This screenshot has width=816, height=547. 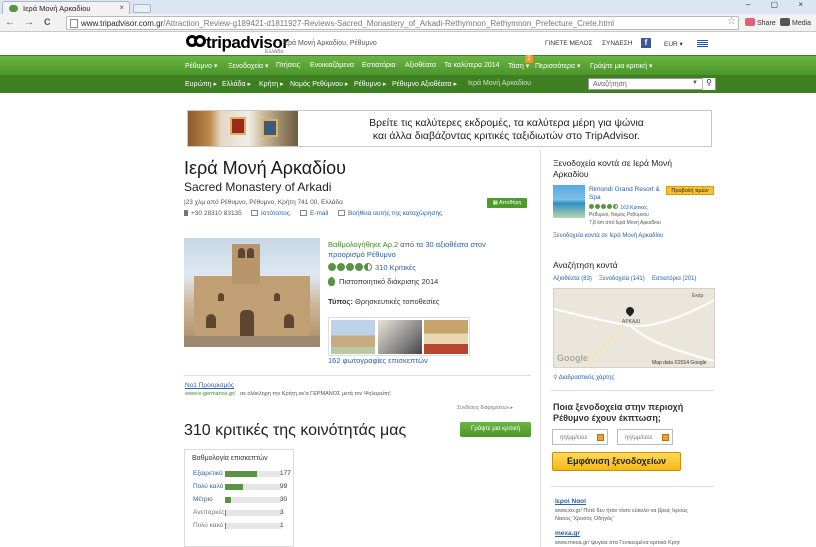 I want to click on photos-link: 162 φωτογραφίες επισκεπτών, so click(x=378, y=360).